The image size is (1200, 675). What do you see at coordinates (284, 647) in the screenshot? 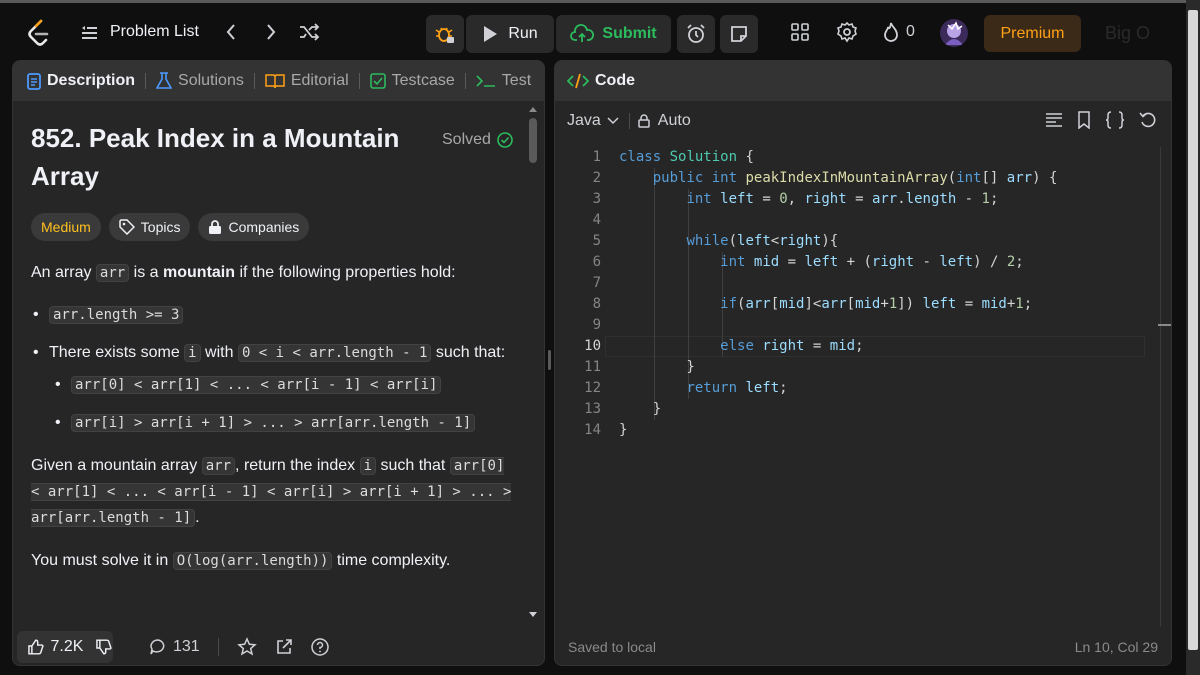
I see `share-button` at bounding box center [284, 647].